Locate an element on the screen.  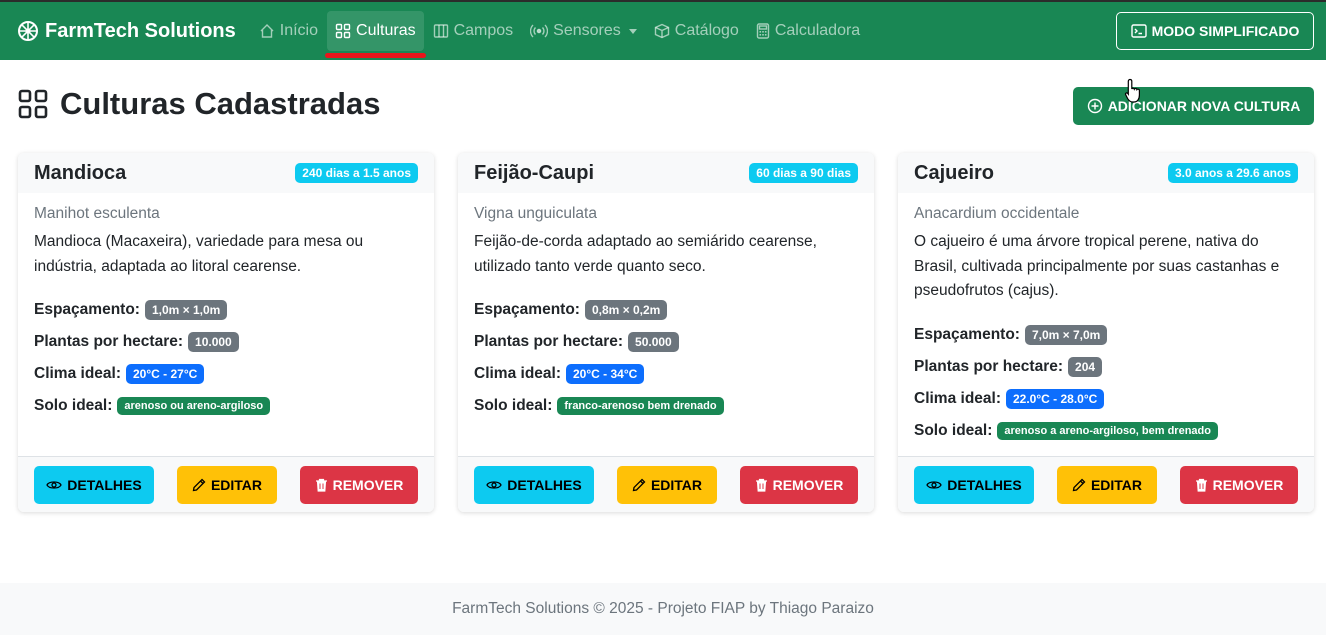
card-header: Cajueiro 3.0 anos a 29.6 anos is located at coordinates (1106, 173).